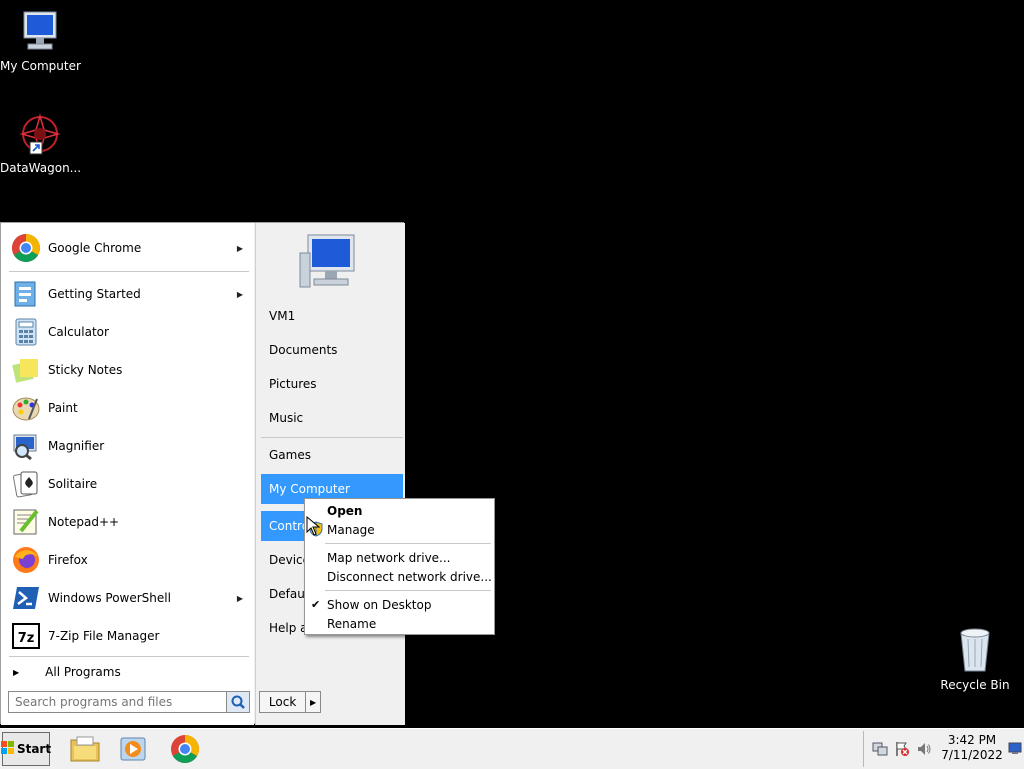 The image size is (1024, 769). Describe the element at coordinates (26, 598) in the screenshot. I see `powershell-icon` at that location.